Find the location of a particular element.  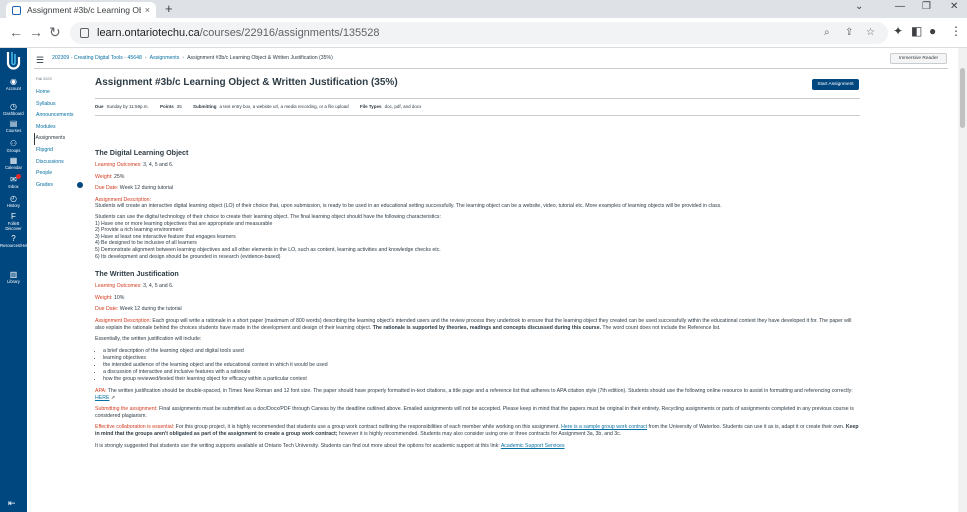

wj-weight: Weight: 10% is located at coordinates (110, 297).